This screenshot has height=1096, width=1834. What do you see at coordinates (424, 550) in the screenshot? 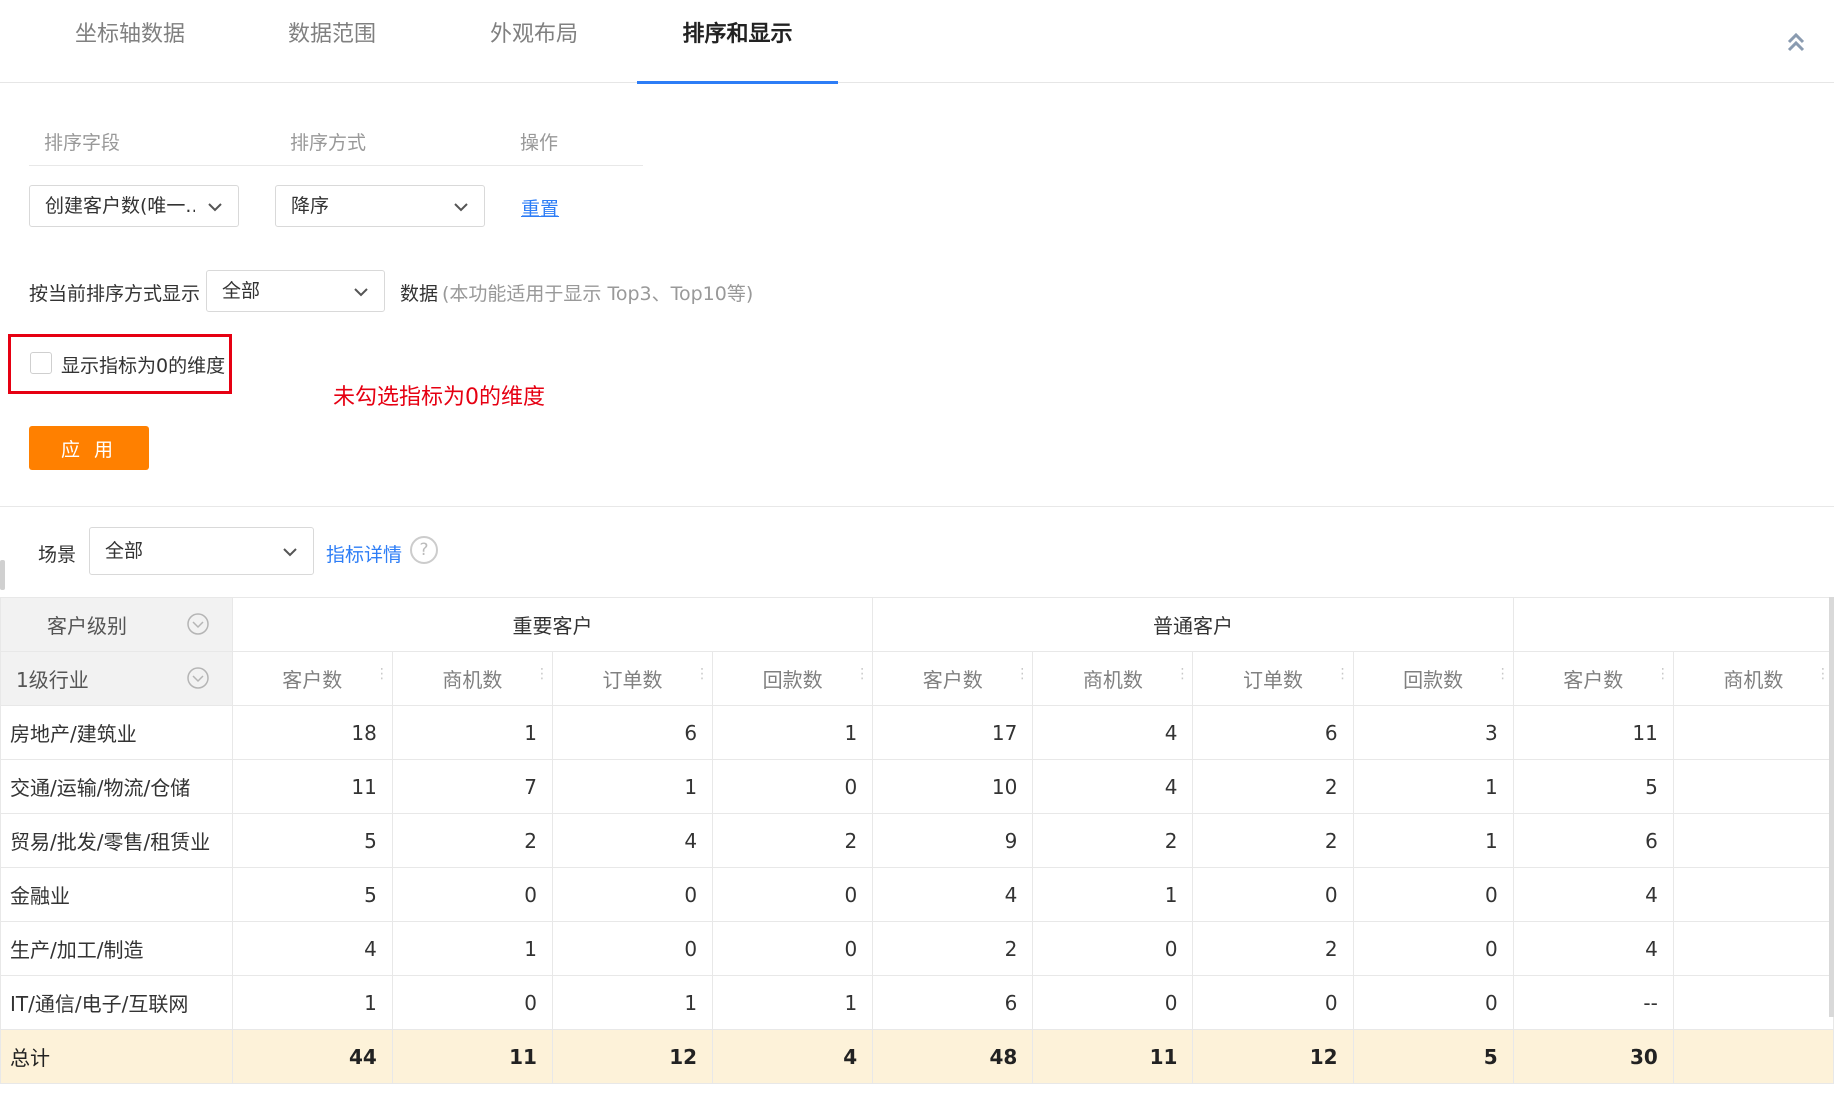
I see `help-icon: ?` at bounding box center [424, 550].